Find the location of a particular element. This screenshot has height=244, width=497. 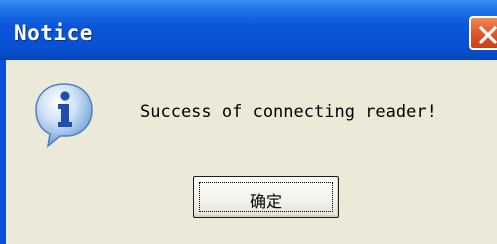

dialog-title: Notice is located at coordinates (53, 33).